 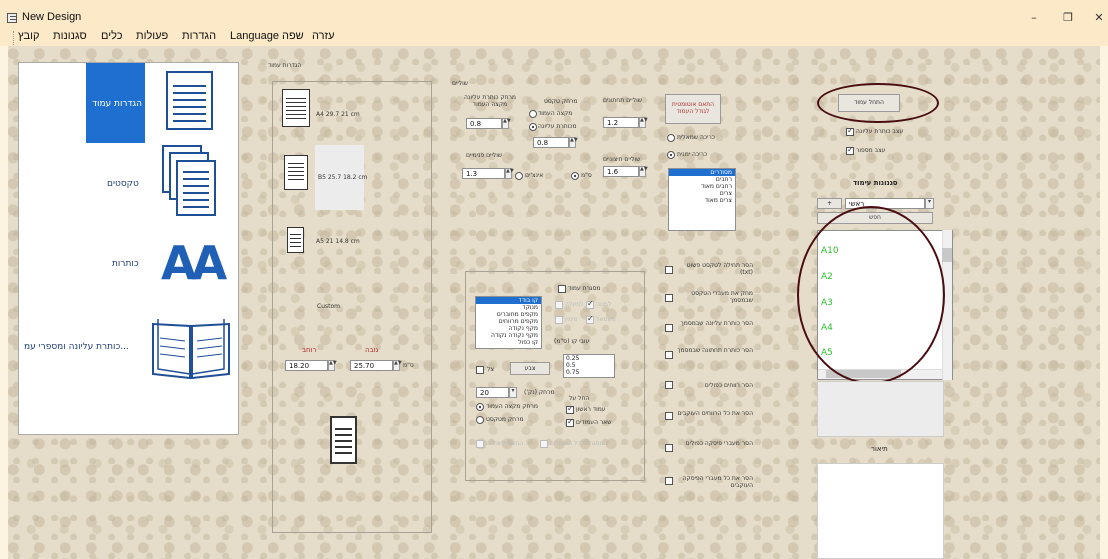 What do you see at coordinates (484, 123) in the screenshot?
I see `header-distance-input: 0.8` at bounding box center [484, 123].